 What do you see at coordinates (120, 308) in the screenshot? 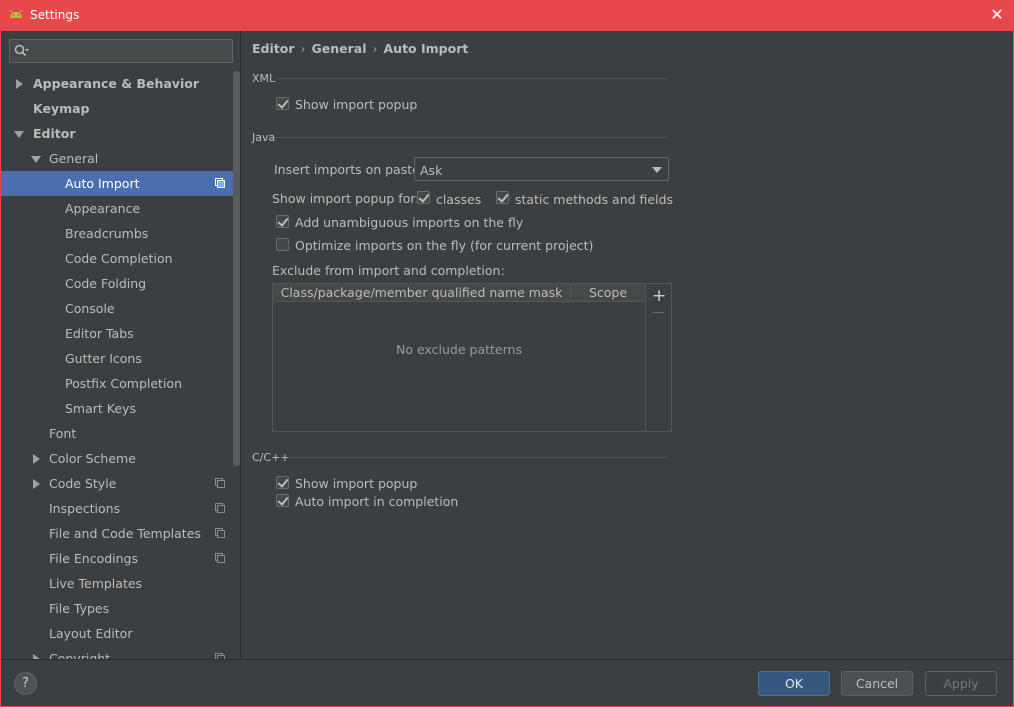
I see `tree-item-console: Console` at bounding box center [120, 308].